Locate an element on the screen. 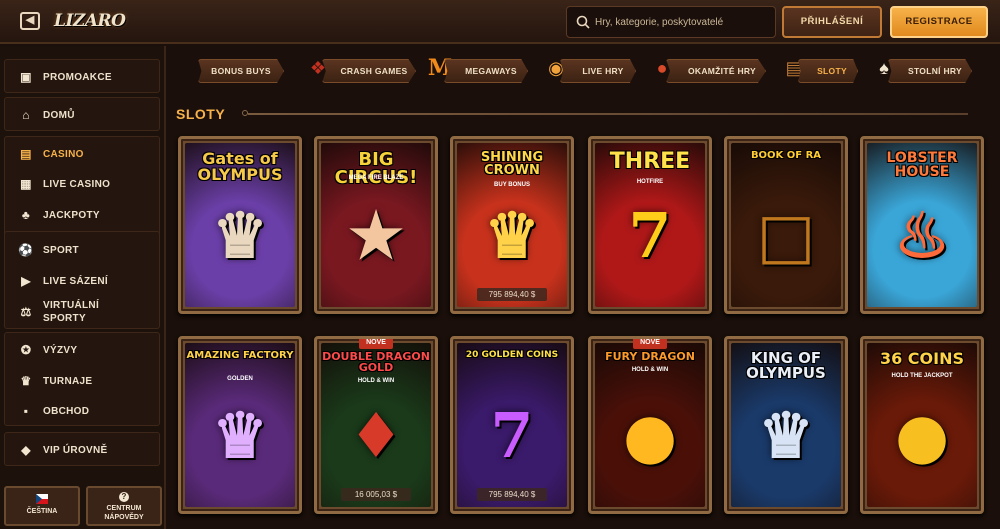 Image resolution: width=1000 pixels, height=529 pixels. sidebar-item-live-sazeni: ▶ LIVE SÁZENÍ is located at coordinates (83, 281).